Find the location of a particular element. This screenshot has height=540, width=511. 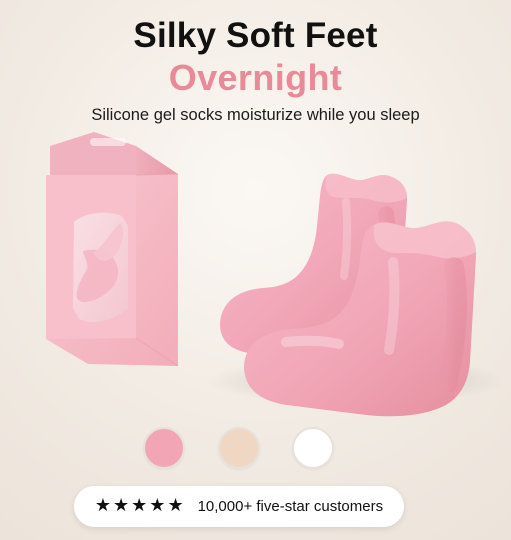

five-star-rating-icon: ★★★★★ is located at coordinates (140, 505).